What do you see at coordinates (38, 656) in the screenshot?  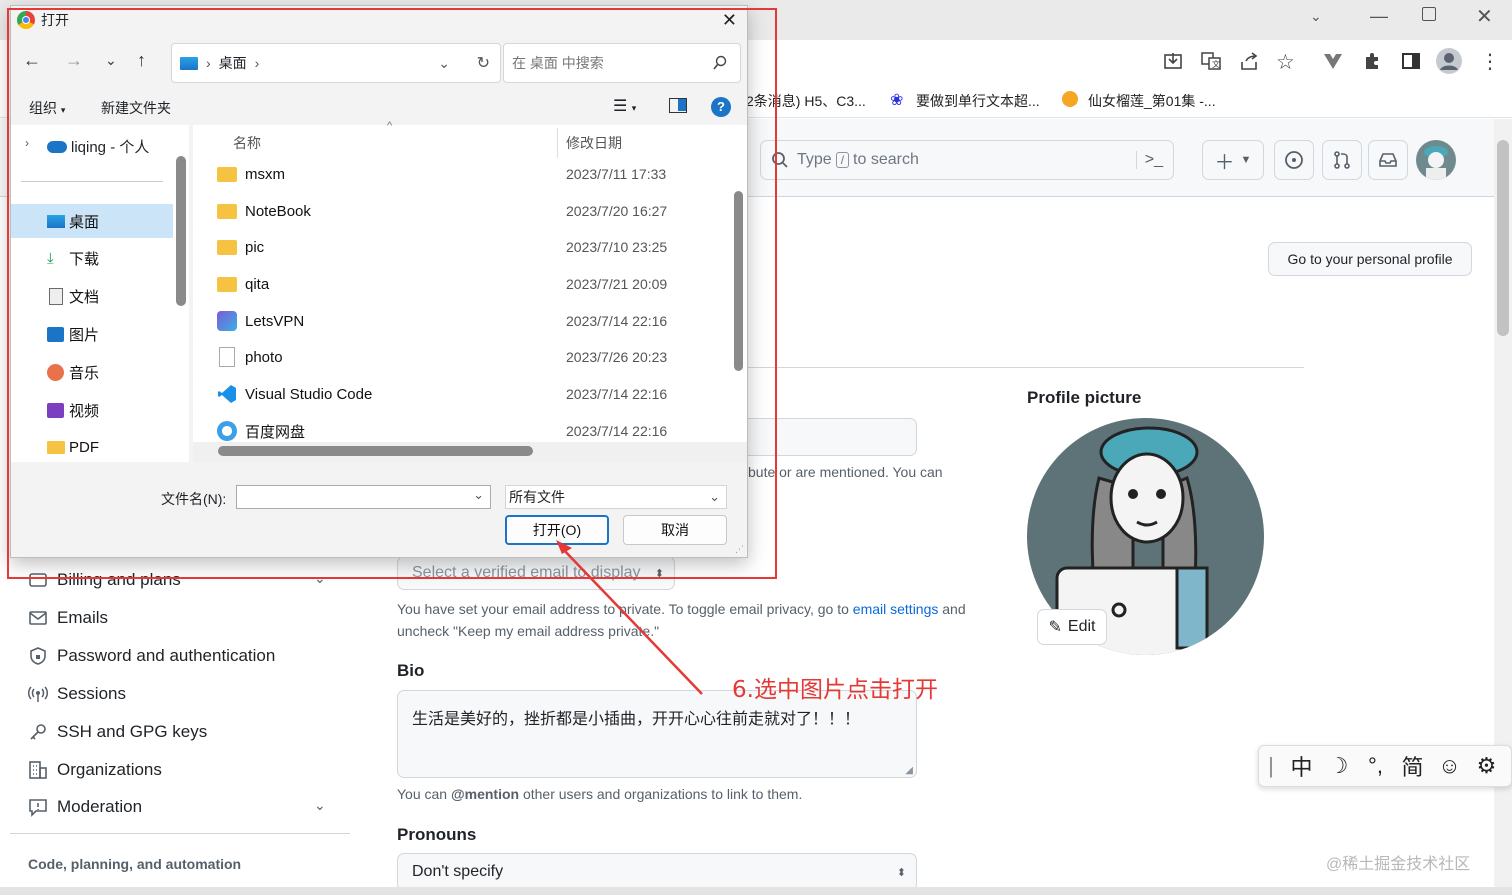 I see `shield-lock-icon` at bounding box center [38, 656].